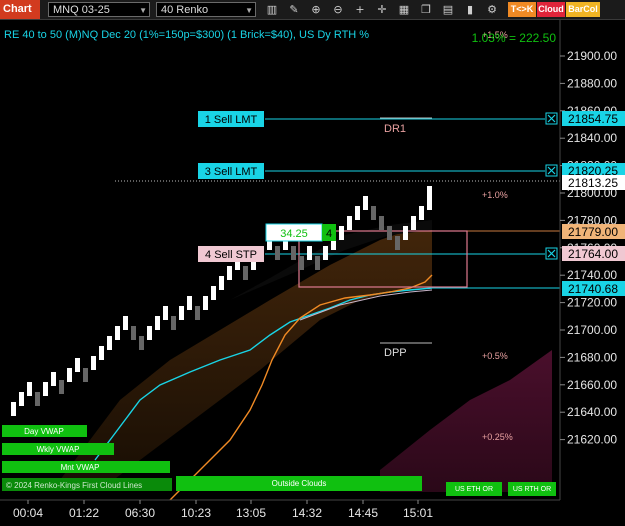 The image size is (625, 526). What do you see at coordinates (251, 513) in the screenshot?
I see `time-tick-label: 13:05` at bounding box center [251, 513].